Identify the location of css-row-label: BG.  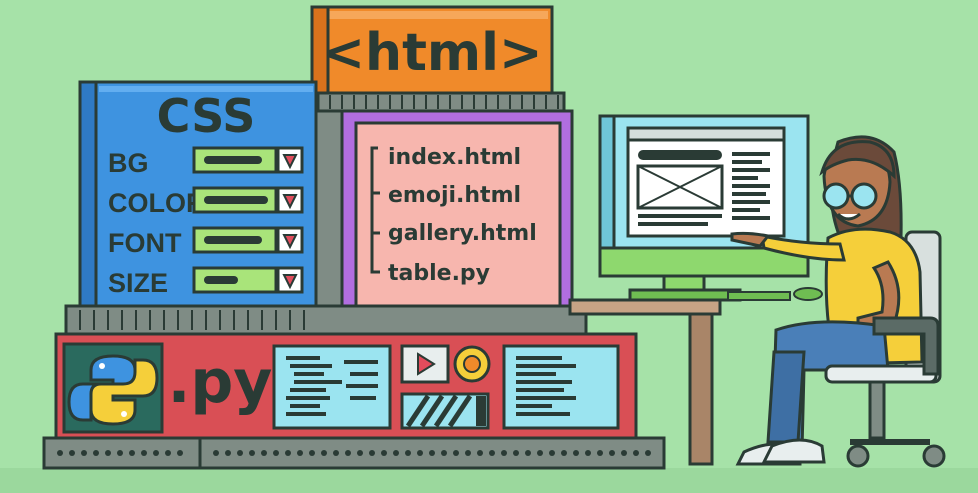
(128, 163).